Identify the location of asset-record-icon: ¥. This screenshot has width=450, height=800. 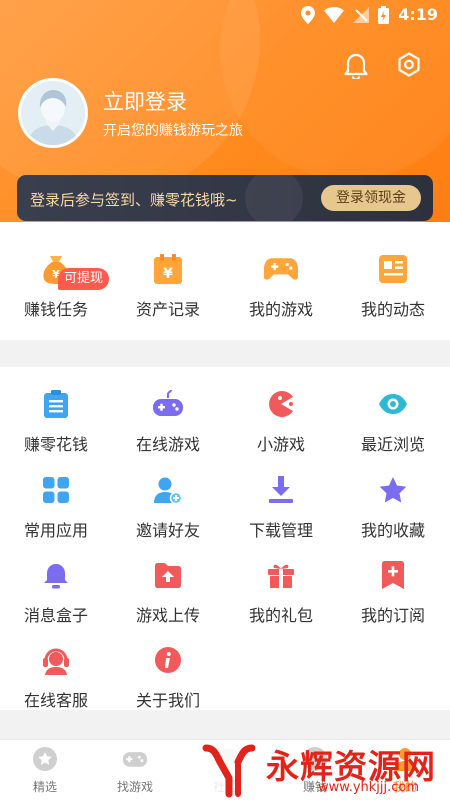
(168, 269).